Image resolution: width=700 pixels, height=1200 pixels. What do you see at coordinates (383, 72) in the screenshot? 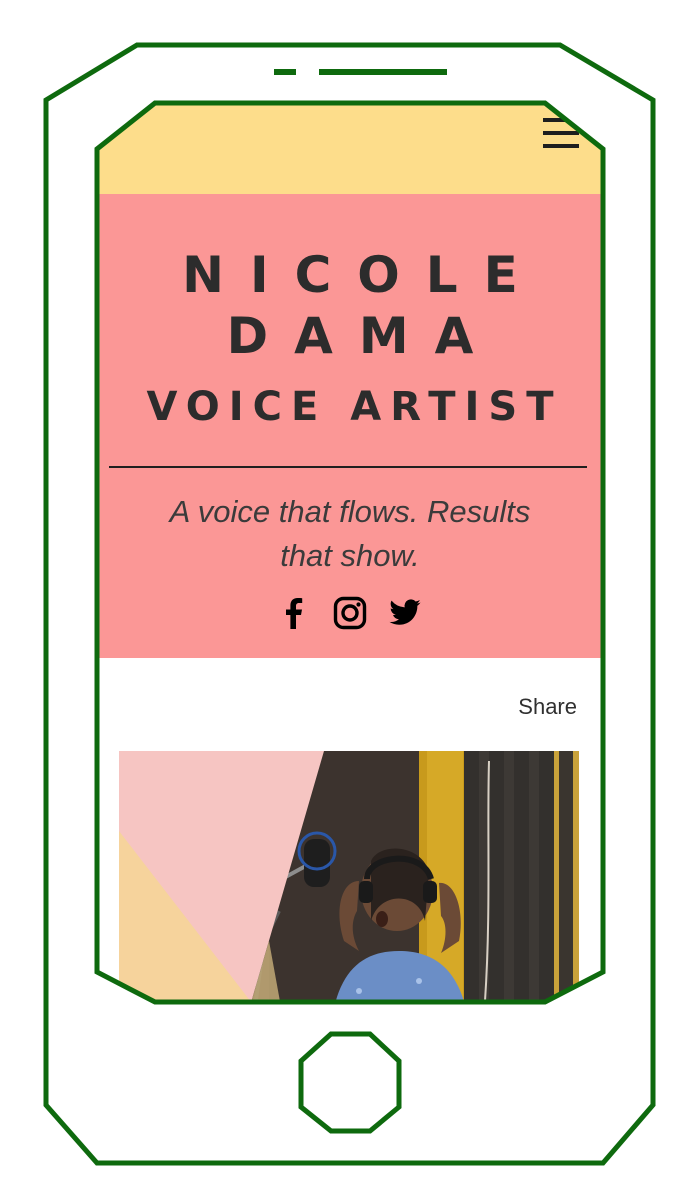
I see `phone-speaker` at bounding box center [383, 72].